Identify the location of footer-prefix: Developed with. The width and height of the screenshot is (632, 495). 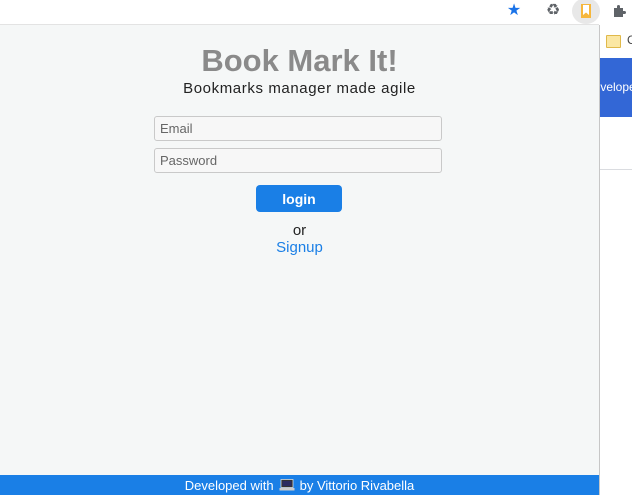
(229, 485).